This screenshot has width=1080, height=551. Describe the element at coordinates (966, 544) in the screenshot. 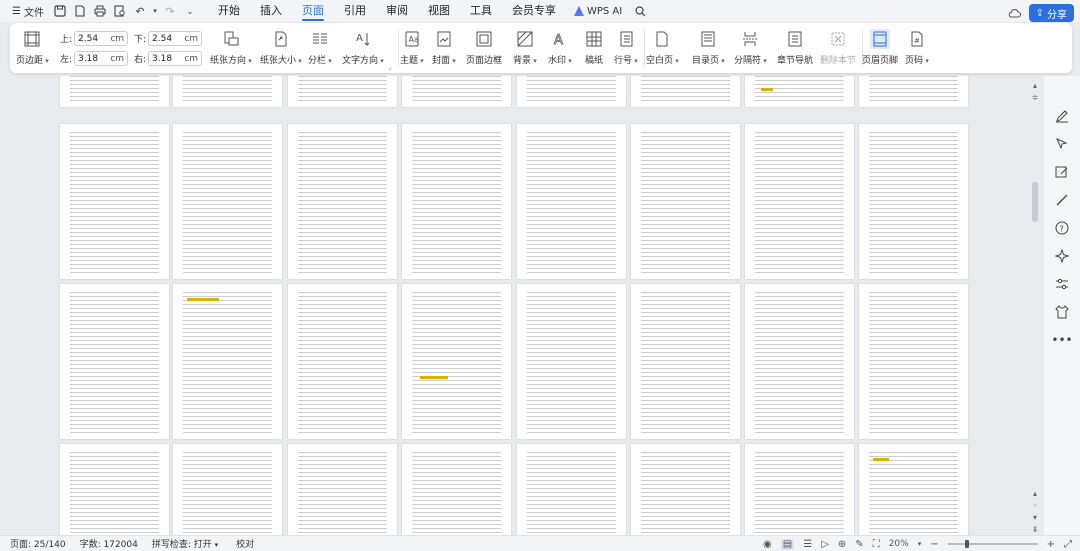

I see `zoom-slider-knob` at that location.